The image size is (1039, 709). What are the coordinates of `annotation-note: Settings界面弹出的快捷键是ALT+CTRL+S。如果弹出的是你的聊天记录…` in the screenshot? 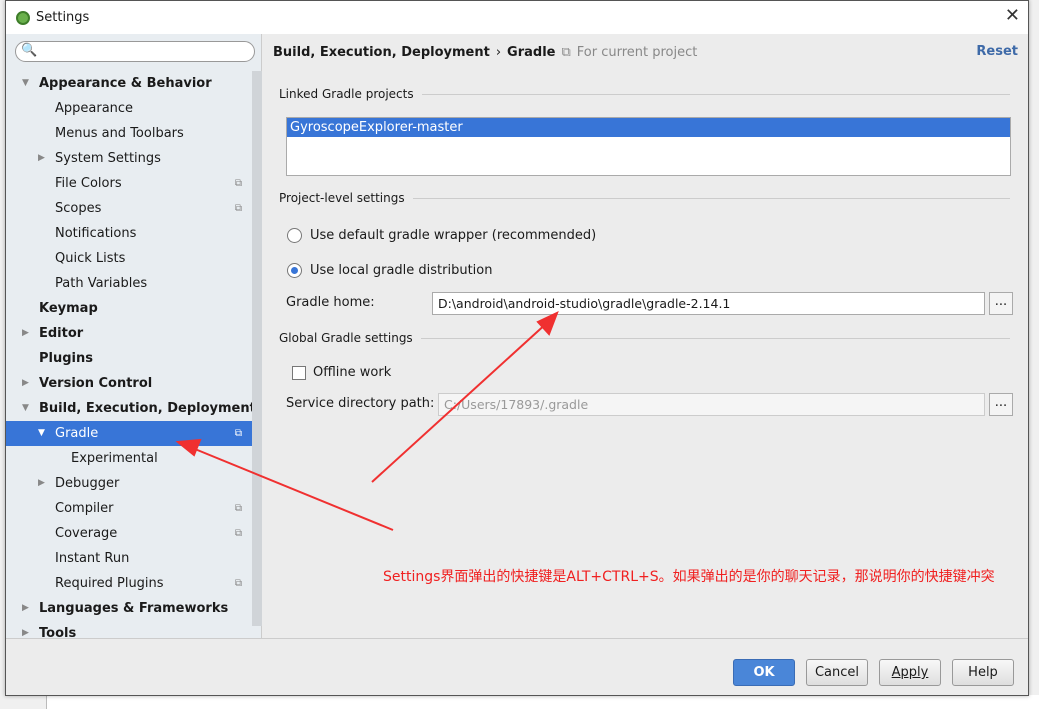 It's located at (689, 577).